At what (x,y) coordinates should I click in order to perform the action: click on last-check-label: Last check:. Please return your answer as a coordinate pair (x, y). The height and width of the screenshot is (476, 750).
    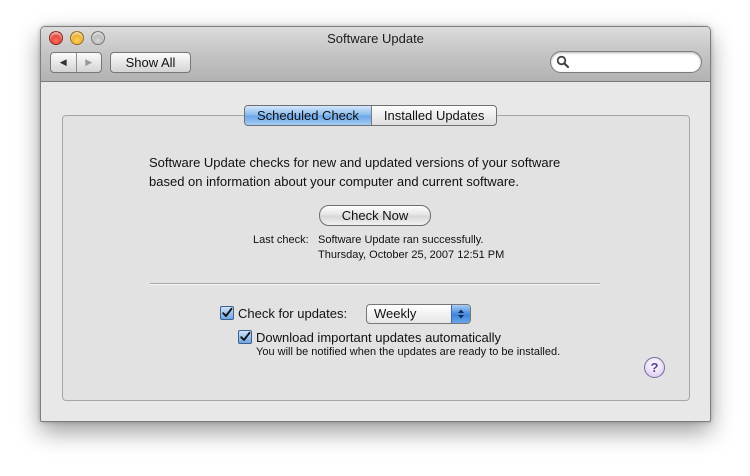
    Looking at the image, I should click on (281, 240).